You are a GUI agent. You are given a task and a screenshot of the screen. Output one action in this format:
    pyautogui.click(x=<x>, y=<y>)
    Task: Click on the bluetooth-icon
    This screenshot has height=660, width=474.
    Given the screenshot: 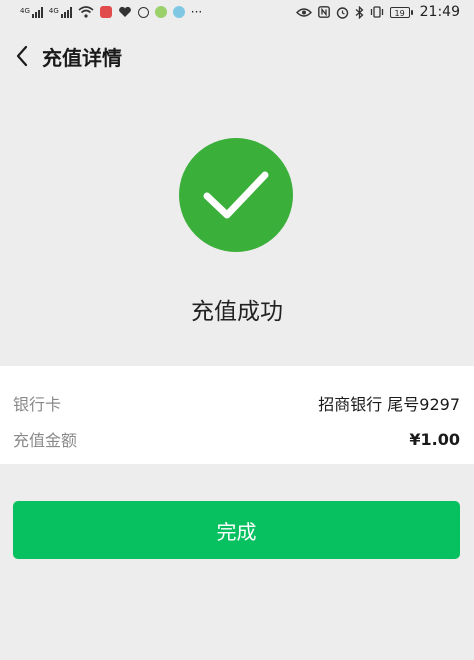 What is the action you would take?
    pyautogui.click(x=359, y=12)
    